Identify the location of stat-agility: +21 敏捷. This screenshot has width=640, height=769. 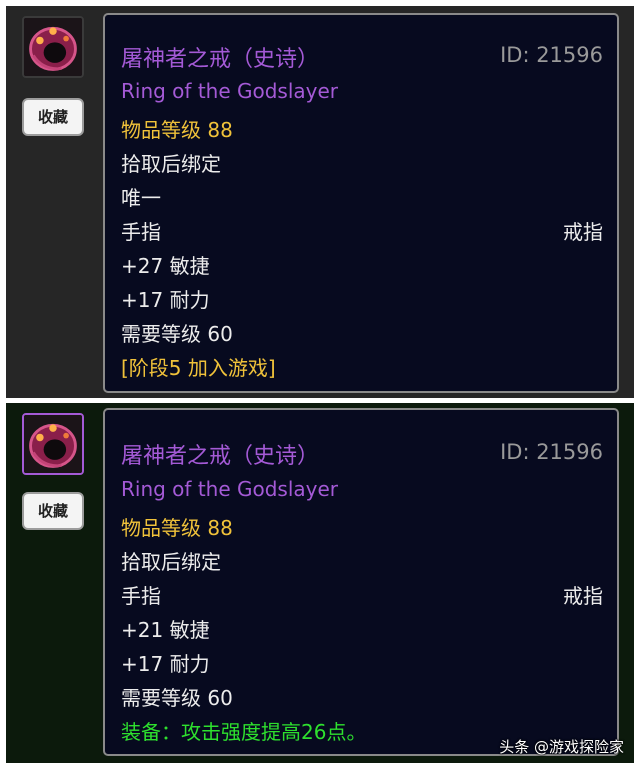
(165, 630).